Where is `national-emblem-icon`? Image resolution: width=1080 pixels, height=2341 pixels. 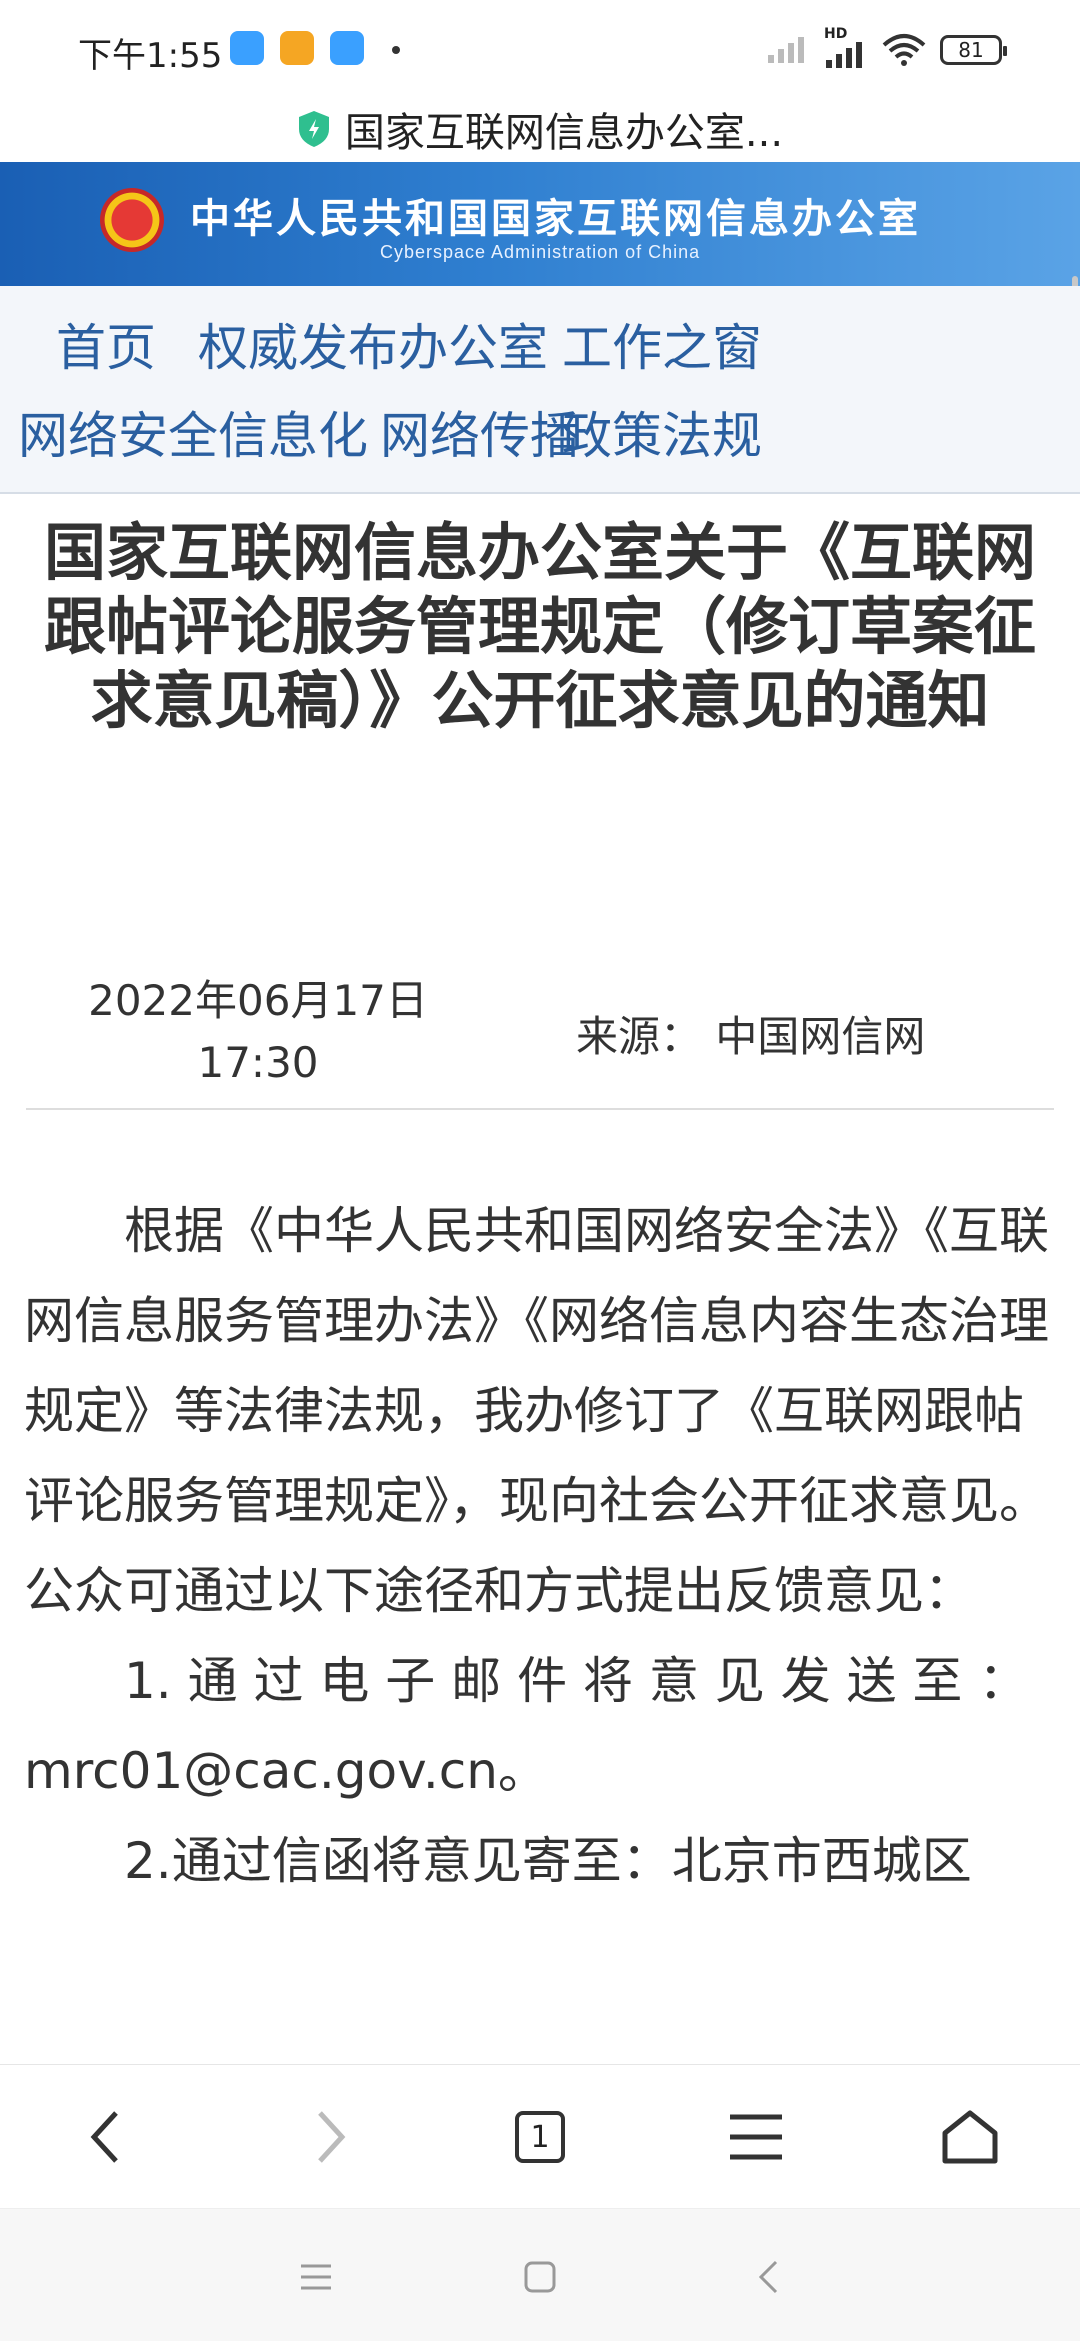
national-emblem-icon is located at coordinates (132, 220).